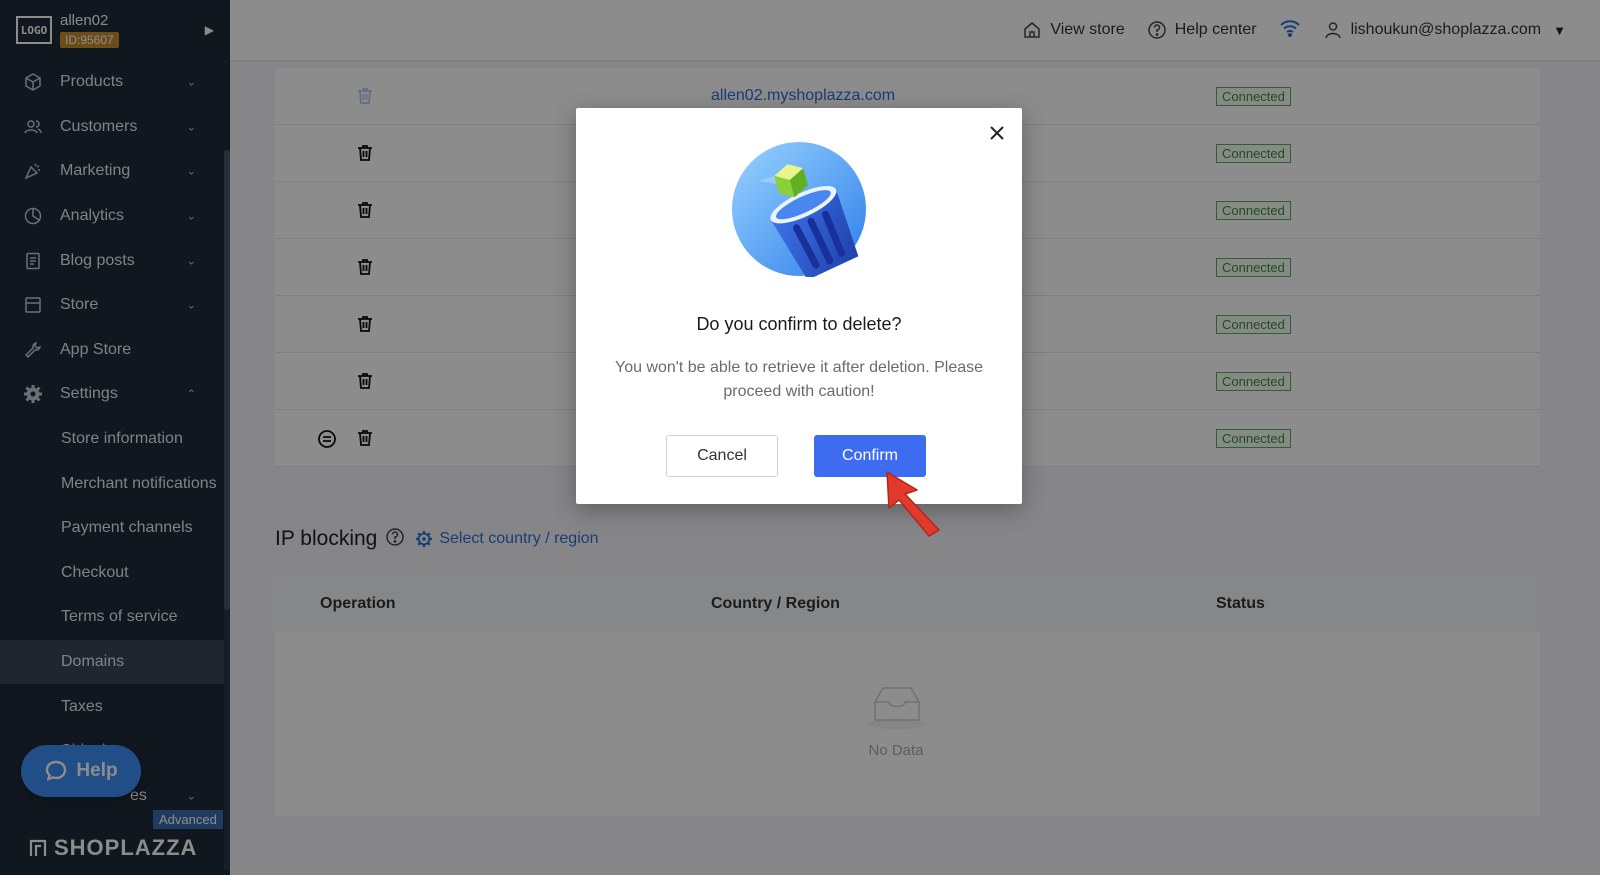 Image resolution: width=1600 pixels, height=875 pixels. I want to click on annotation-arrow-icon, so click(918, 507).